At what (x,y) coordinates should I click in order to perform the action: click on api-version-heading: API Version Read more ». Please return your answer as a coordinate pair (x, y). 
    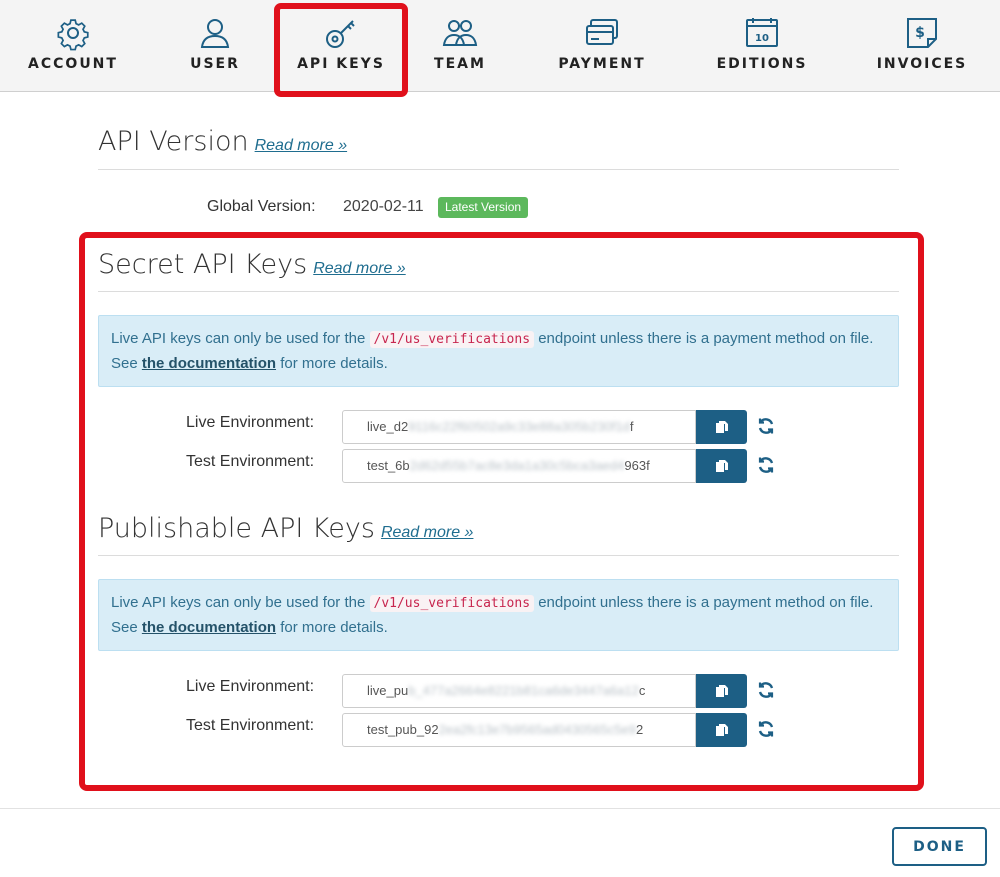
    Looking at the image, I should click on (222, 141).